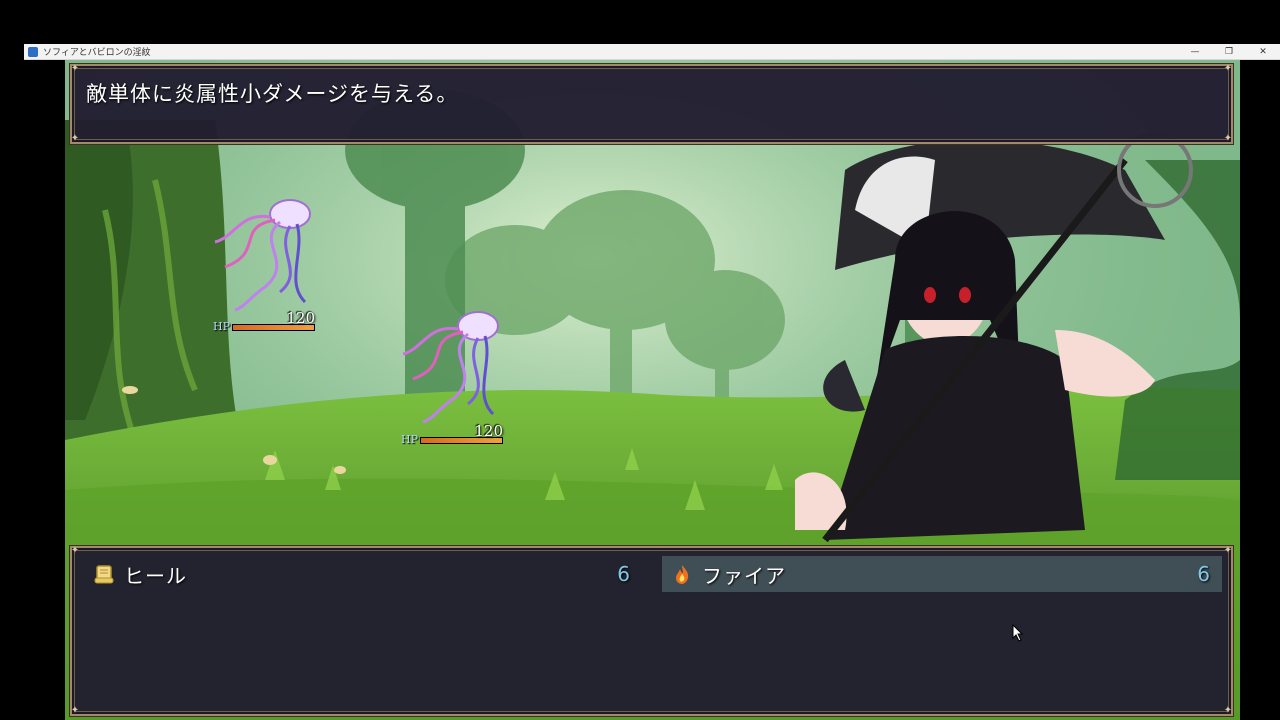 This screenshot has height=720, width=1280. I want to click on window-controls: — ❐ ✕, so click(1229, 52).